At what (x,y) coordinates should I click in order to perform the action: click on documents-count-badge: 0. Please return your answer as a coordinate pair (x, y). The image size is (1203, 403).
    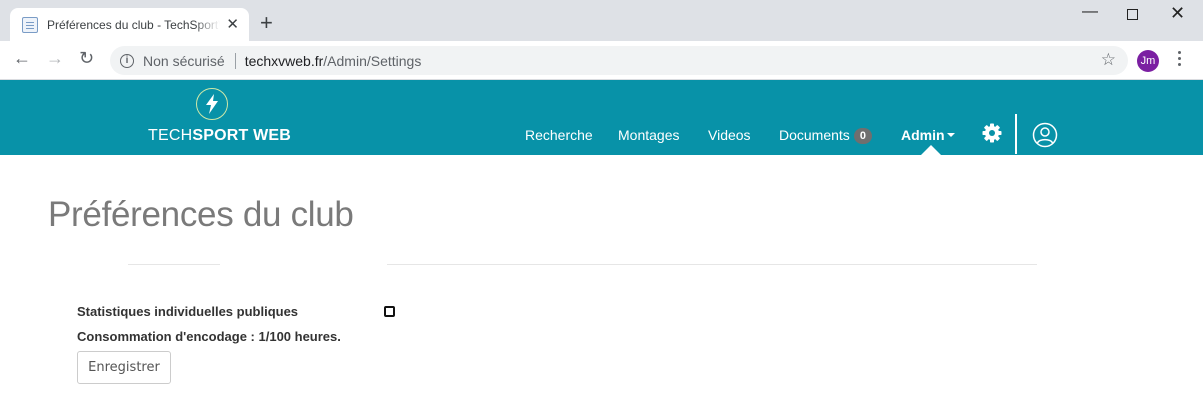
    Looking at the image, I should click on (862, 136).